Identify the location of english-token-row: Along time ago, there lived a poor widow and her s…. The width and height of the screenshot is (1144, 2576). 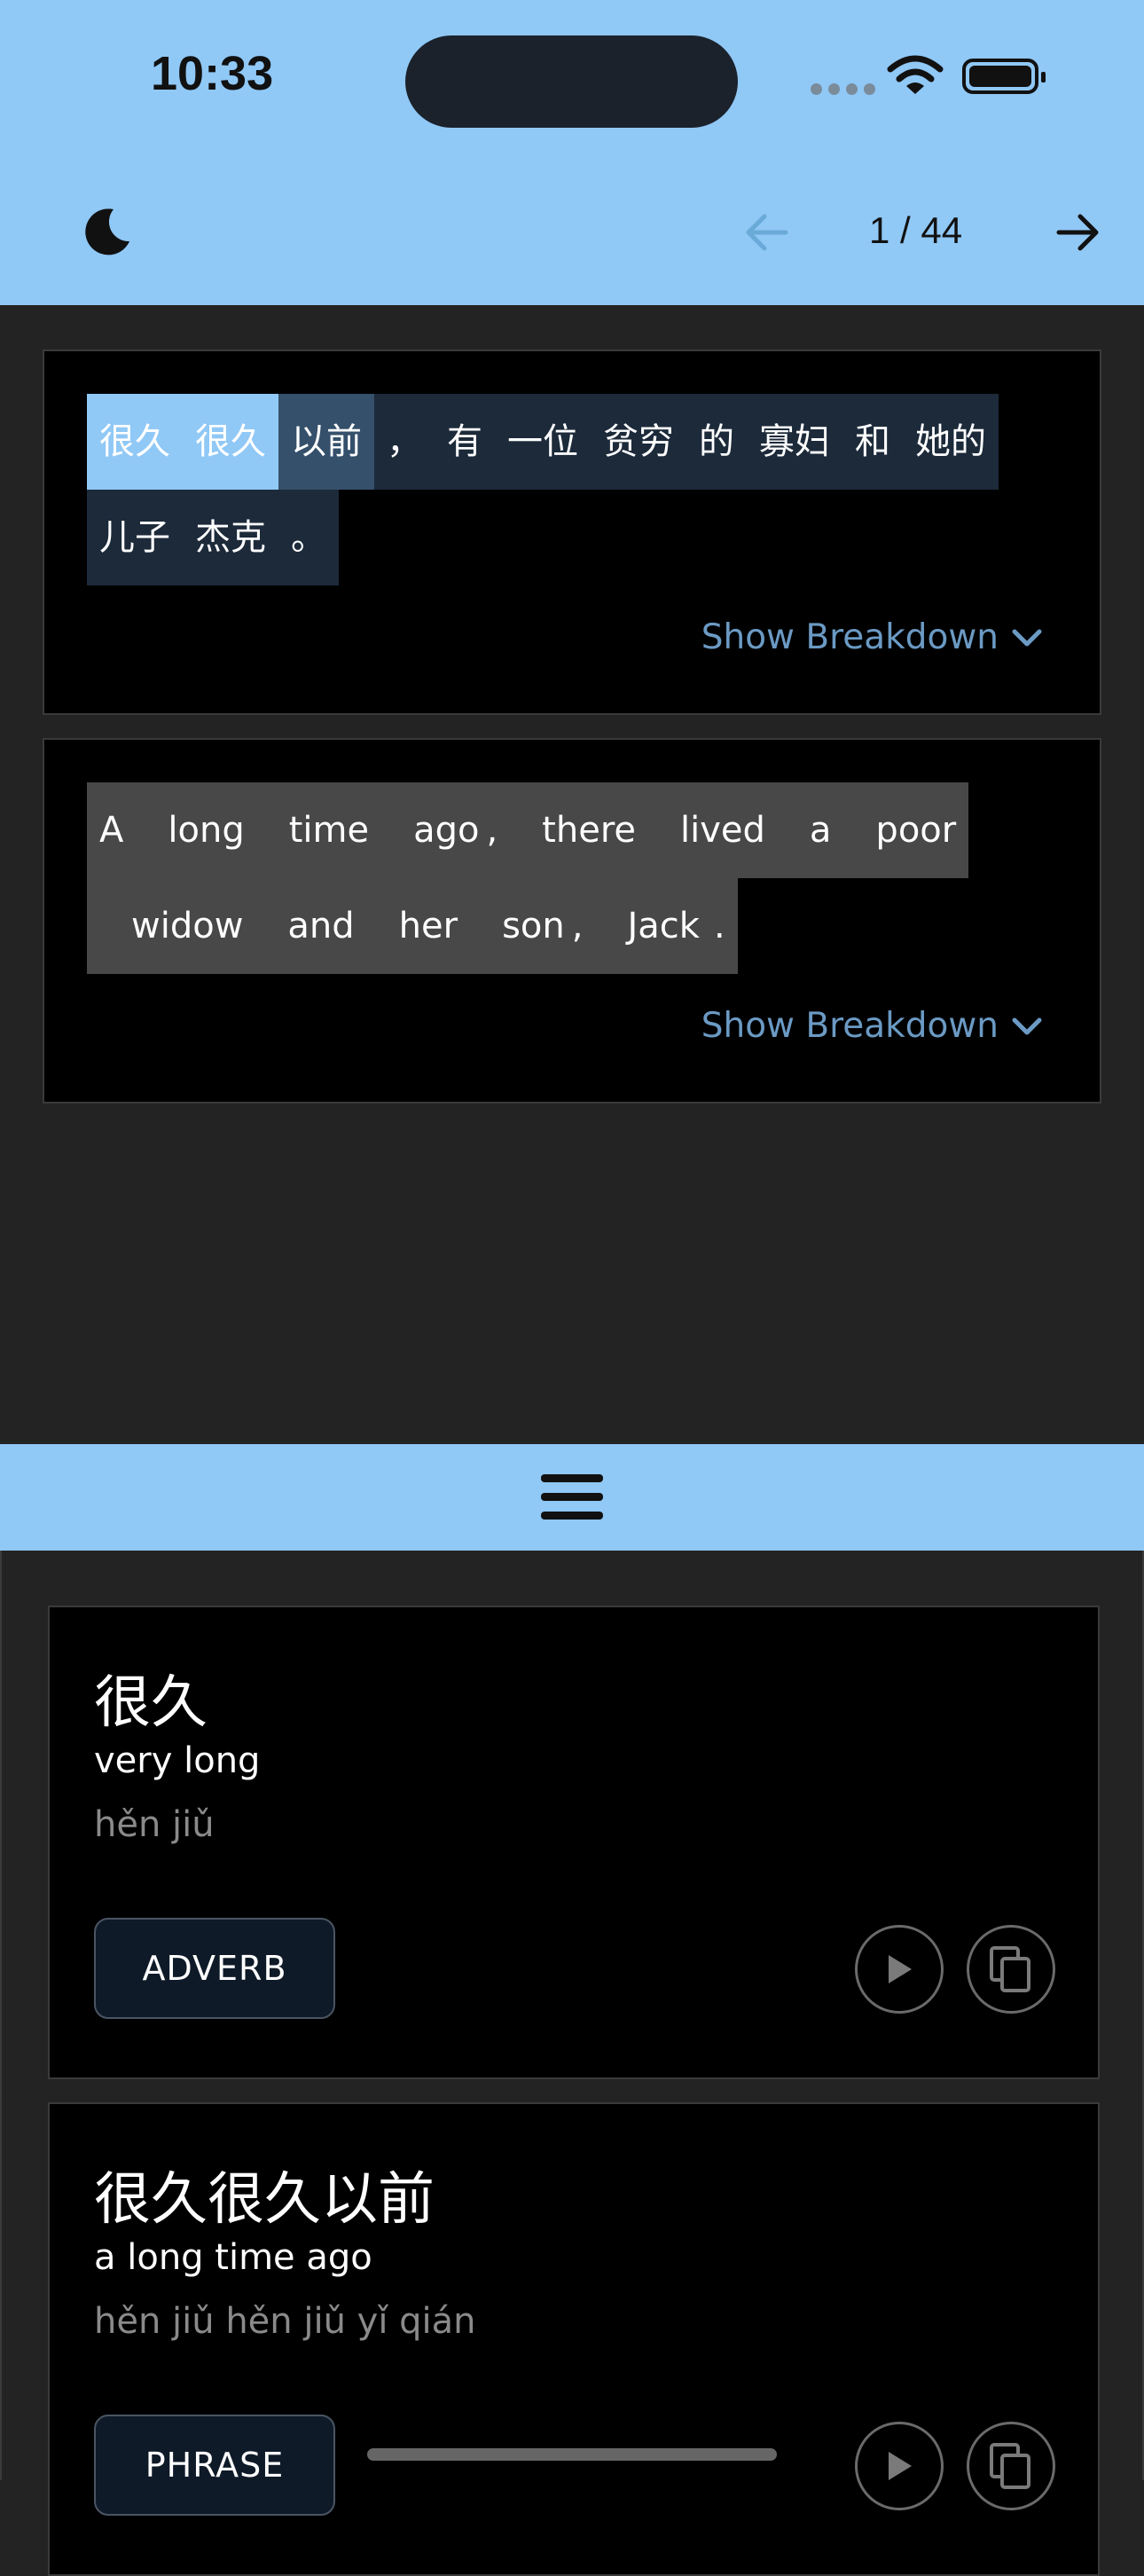
(571, 878).